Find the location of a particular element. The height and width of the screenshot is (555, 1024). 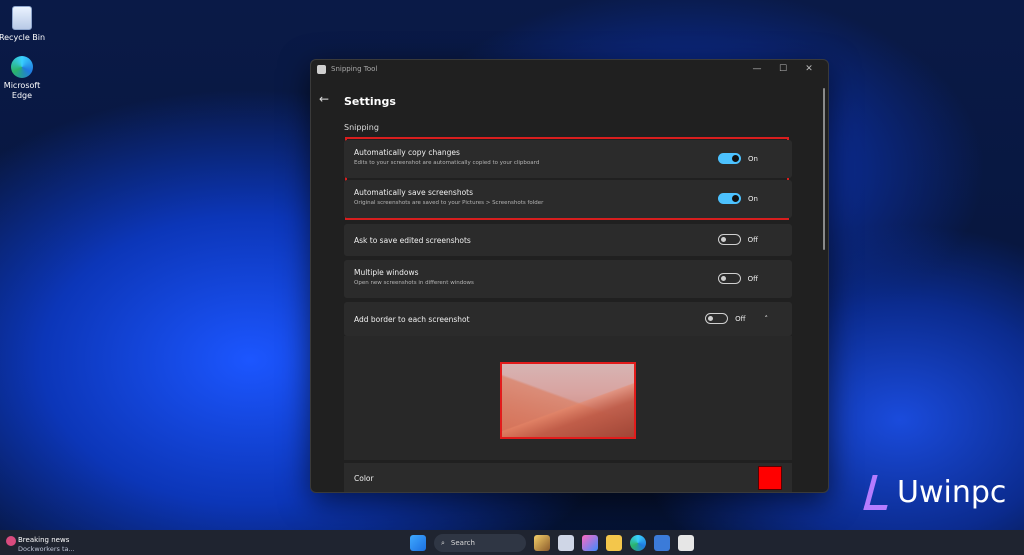

store-icon is located at coordinates (662, 543).